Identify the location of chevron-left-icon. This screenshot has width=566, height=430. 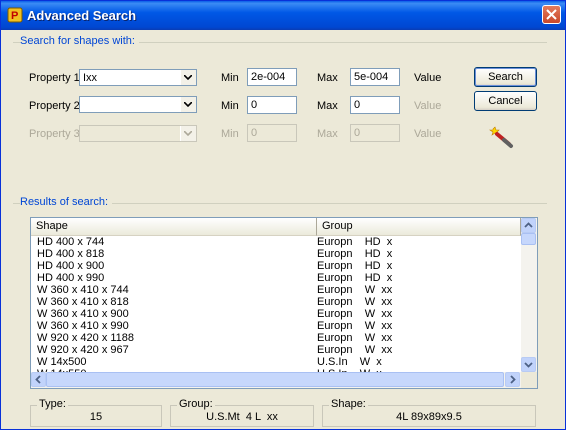
(38, 379).